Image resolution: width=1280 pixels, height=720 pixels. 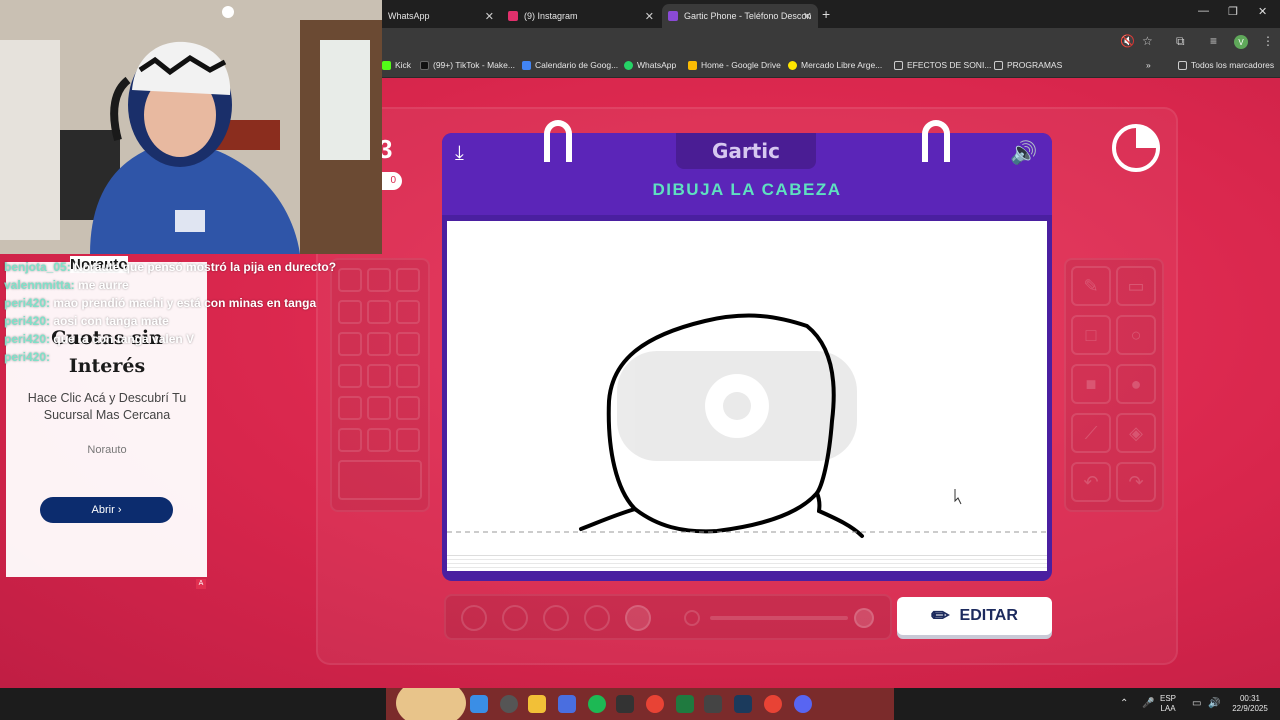 What do you see at coordinates (1136, 482) in the screenshot?
I see `redo-icon: ↷` at bounding box center [1136, 482].